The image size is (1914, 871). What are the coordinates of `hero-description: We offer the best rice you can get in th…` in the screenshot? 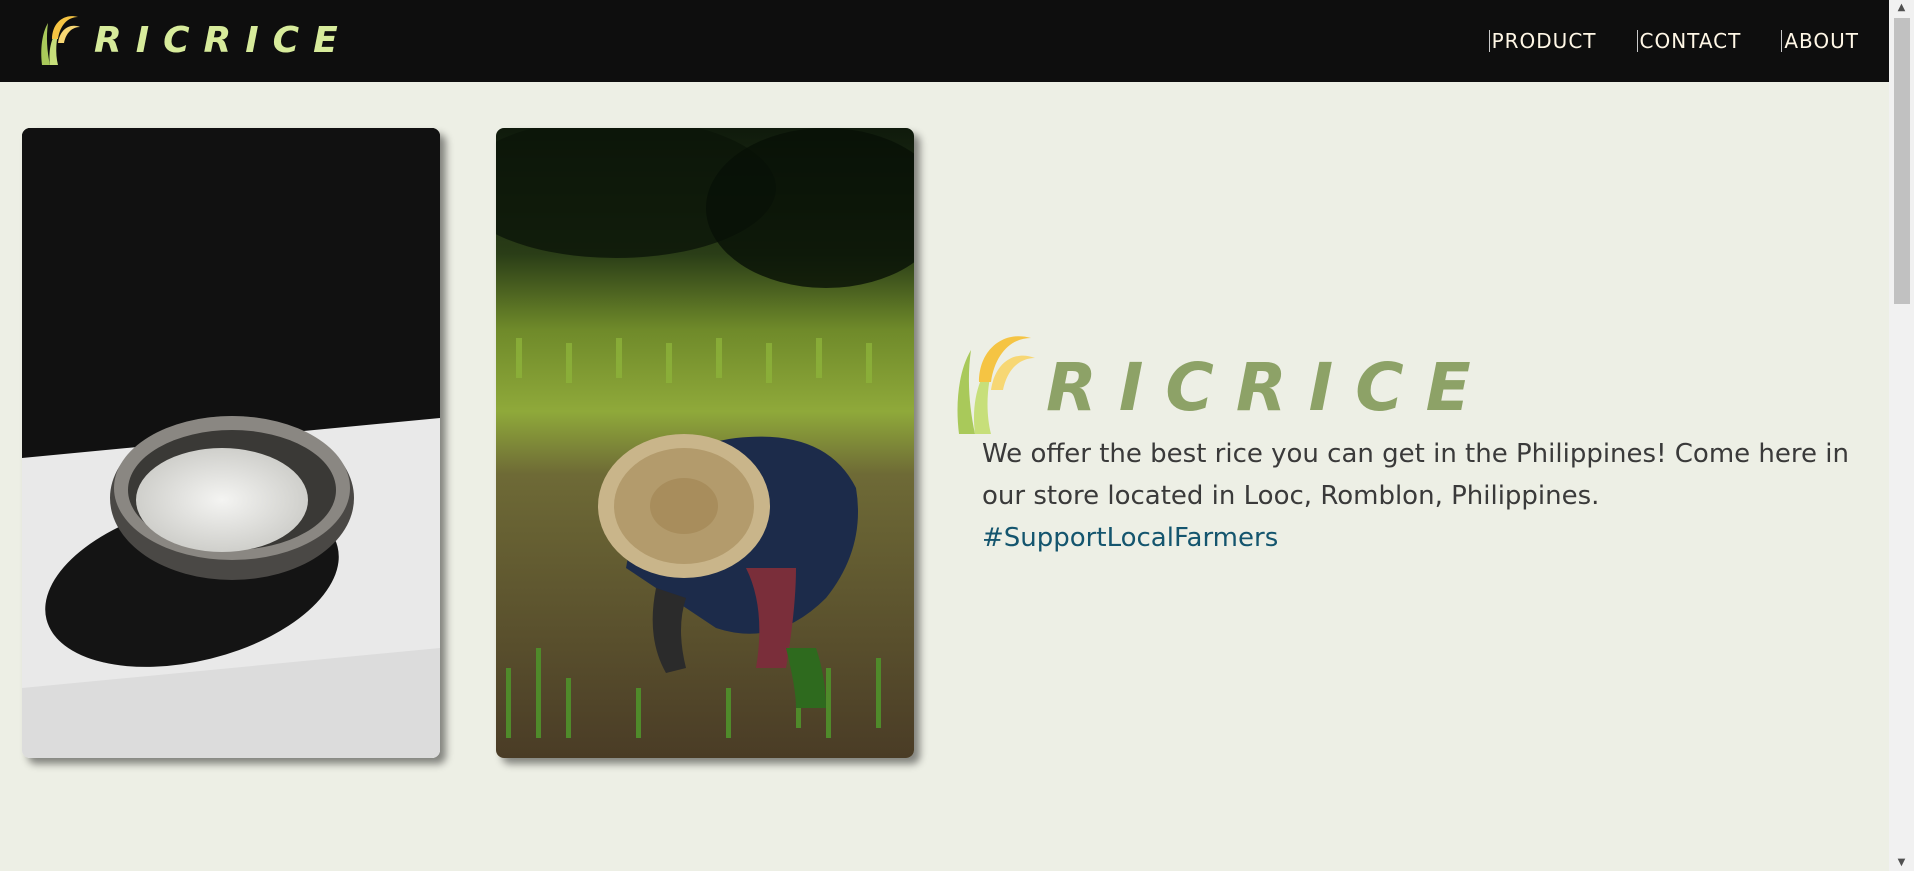 It's located at (1422, 496).